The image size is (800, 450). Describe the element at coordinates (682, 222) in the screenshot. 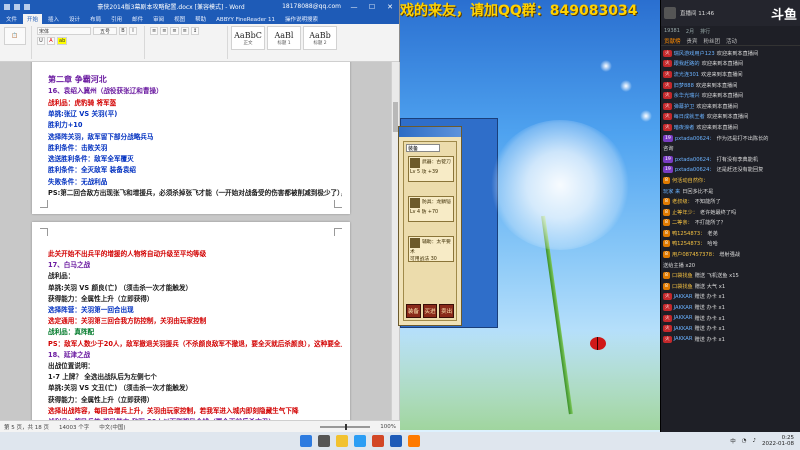

I see `chat-username: 二等亲：` at that location.